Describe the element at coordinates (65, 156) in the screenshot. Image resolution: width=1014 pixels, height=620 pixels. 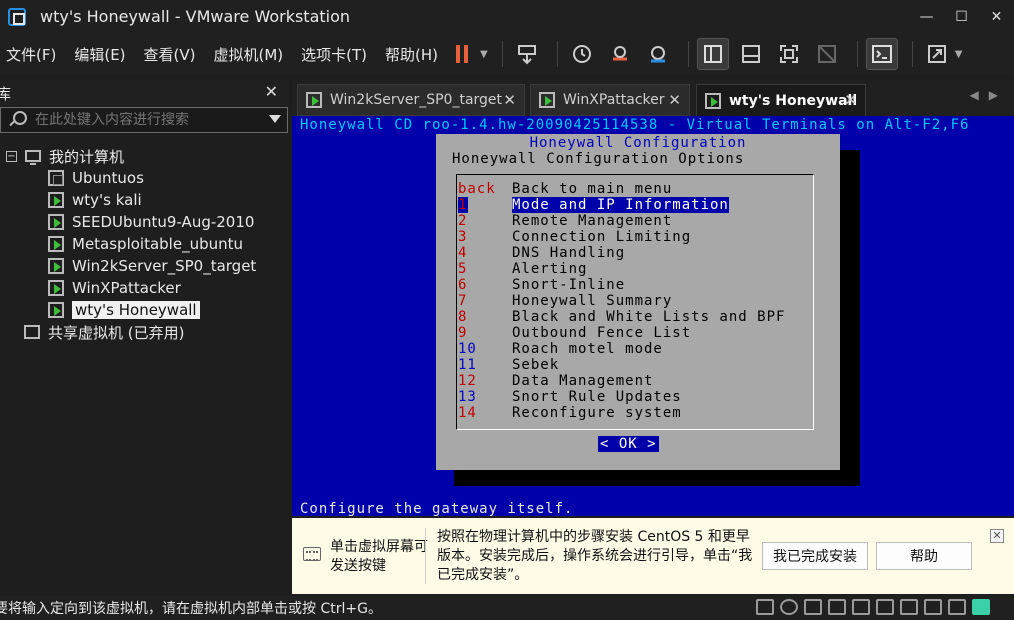
I see `tree-item-my-computer: − 我的计算机` at that location.